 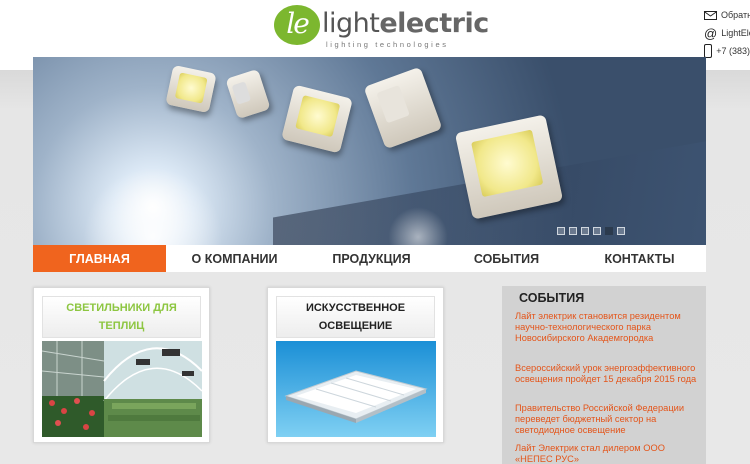 I want to click on nav-item-events: СОБЫТИЯ, so click(x=506, y=258).